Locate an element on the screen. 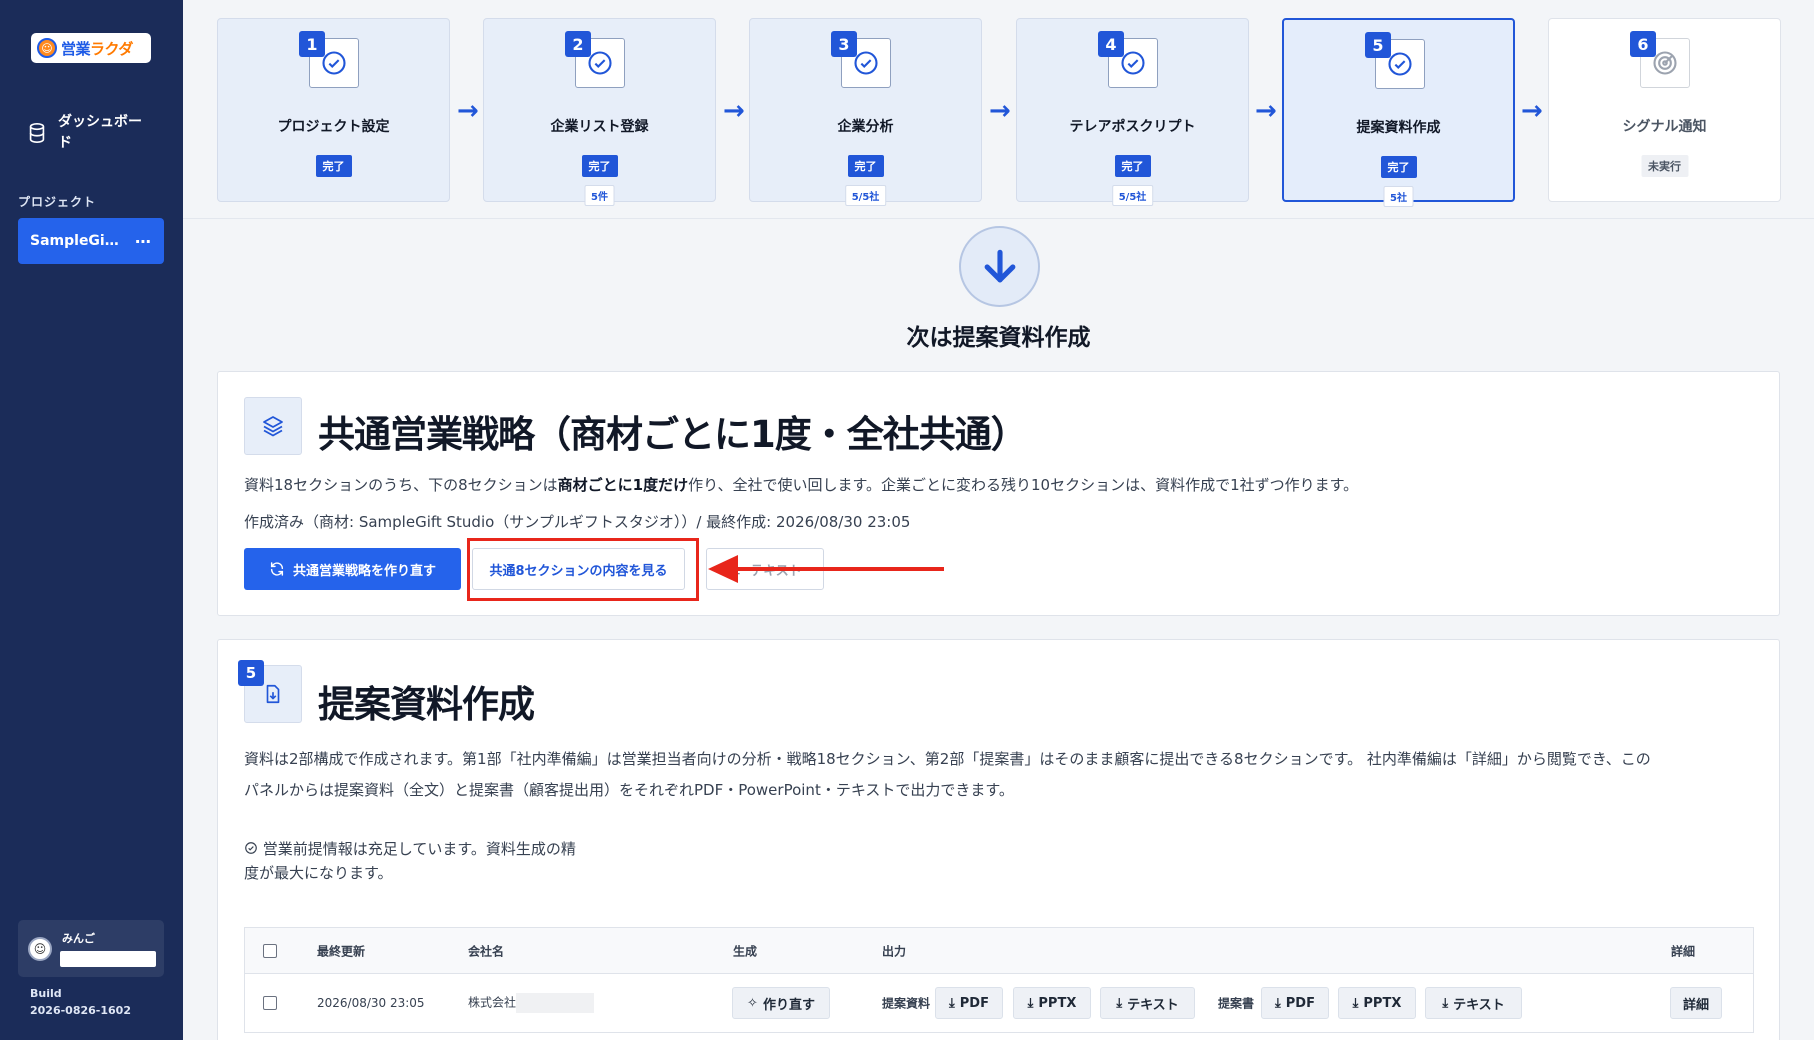 The height and width of the screenshot is (1040, 1814). step-company-analysis: 3 企業分析 完了 5/5社 is located at coordinates (865, 112).